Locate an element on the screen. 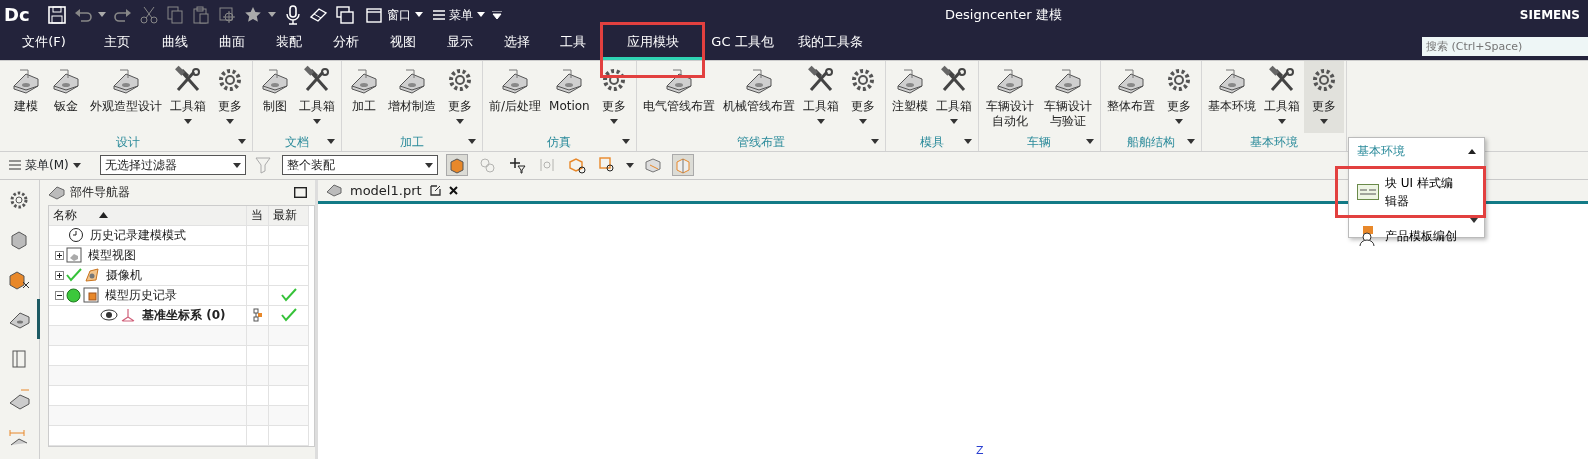 This screenshot has width=1588, height=459. ribbon-command: 注塑模 is located at coordinates (909, 96).